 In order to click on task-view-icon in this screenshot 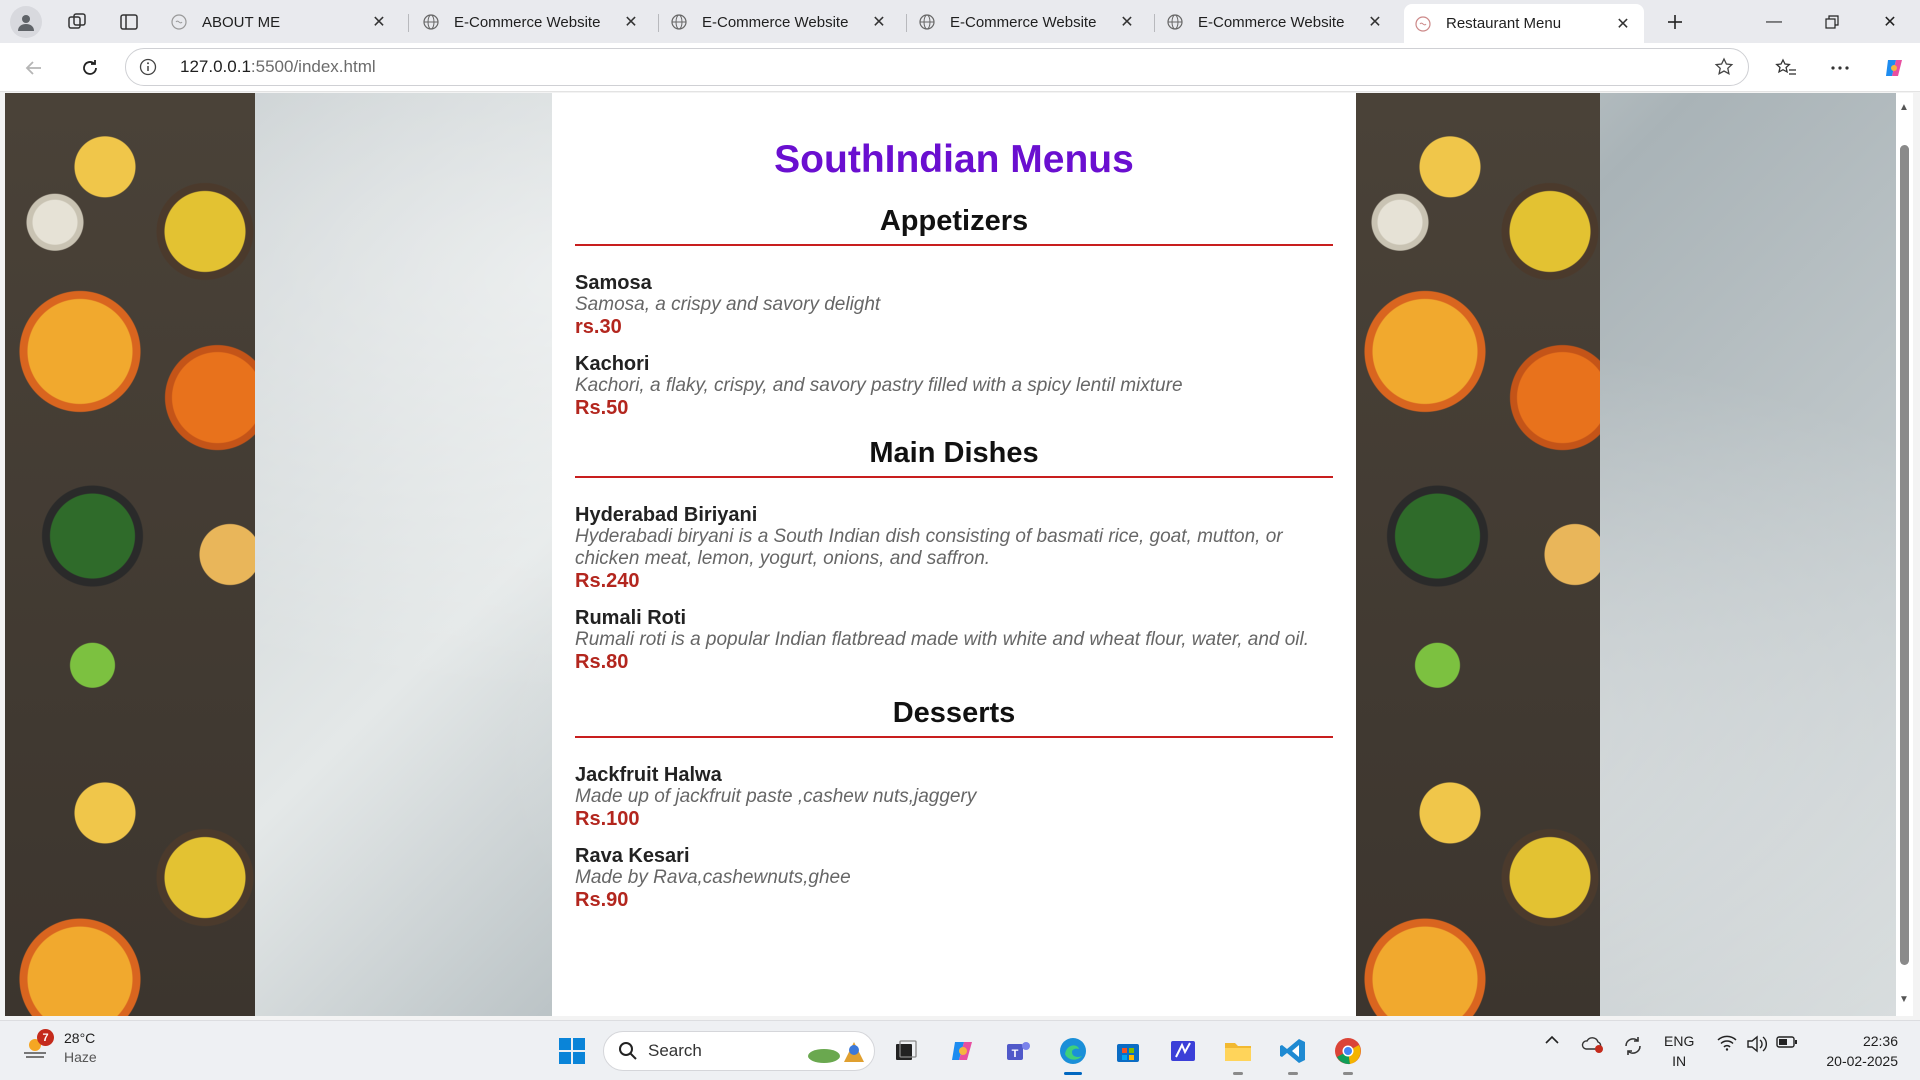, I will do `click(906, 1051)`.